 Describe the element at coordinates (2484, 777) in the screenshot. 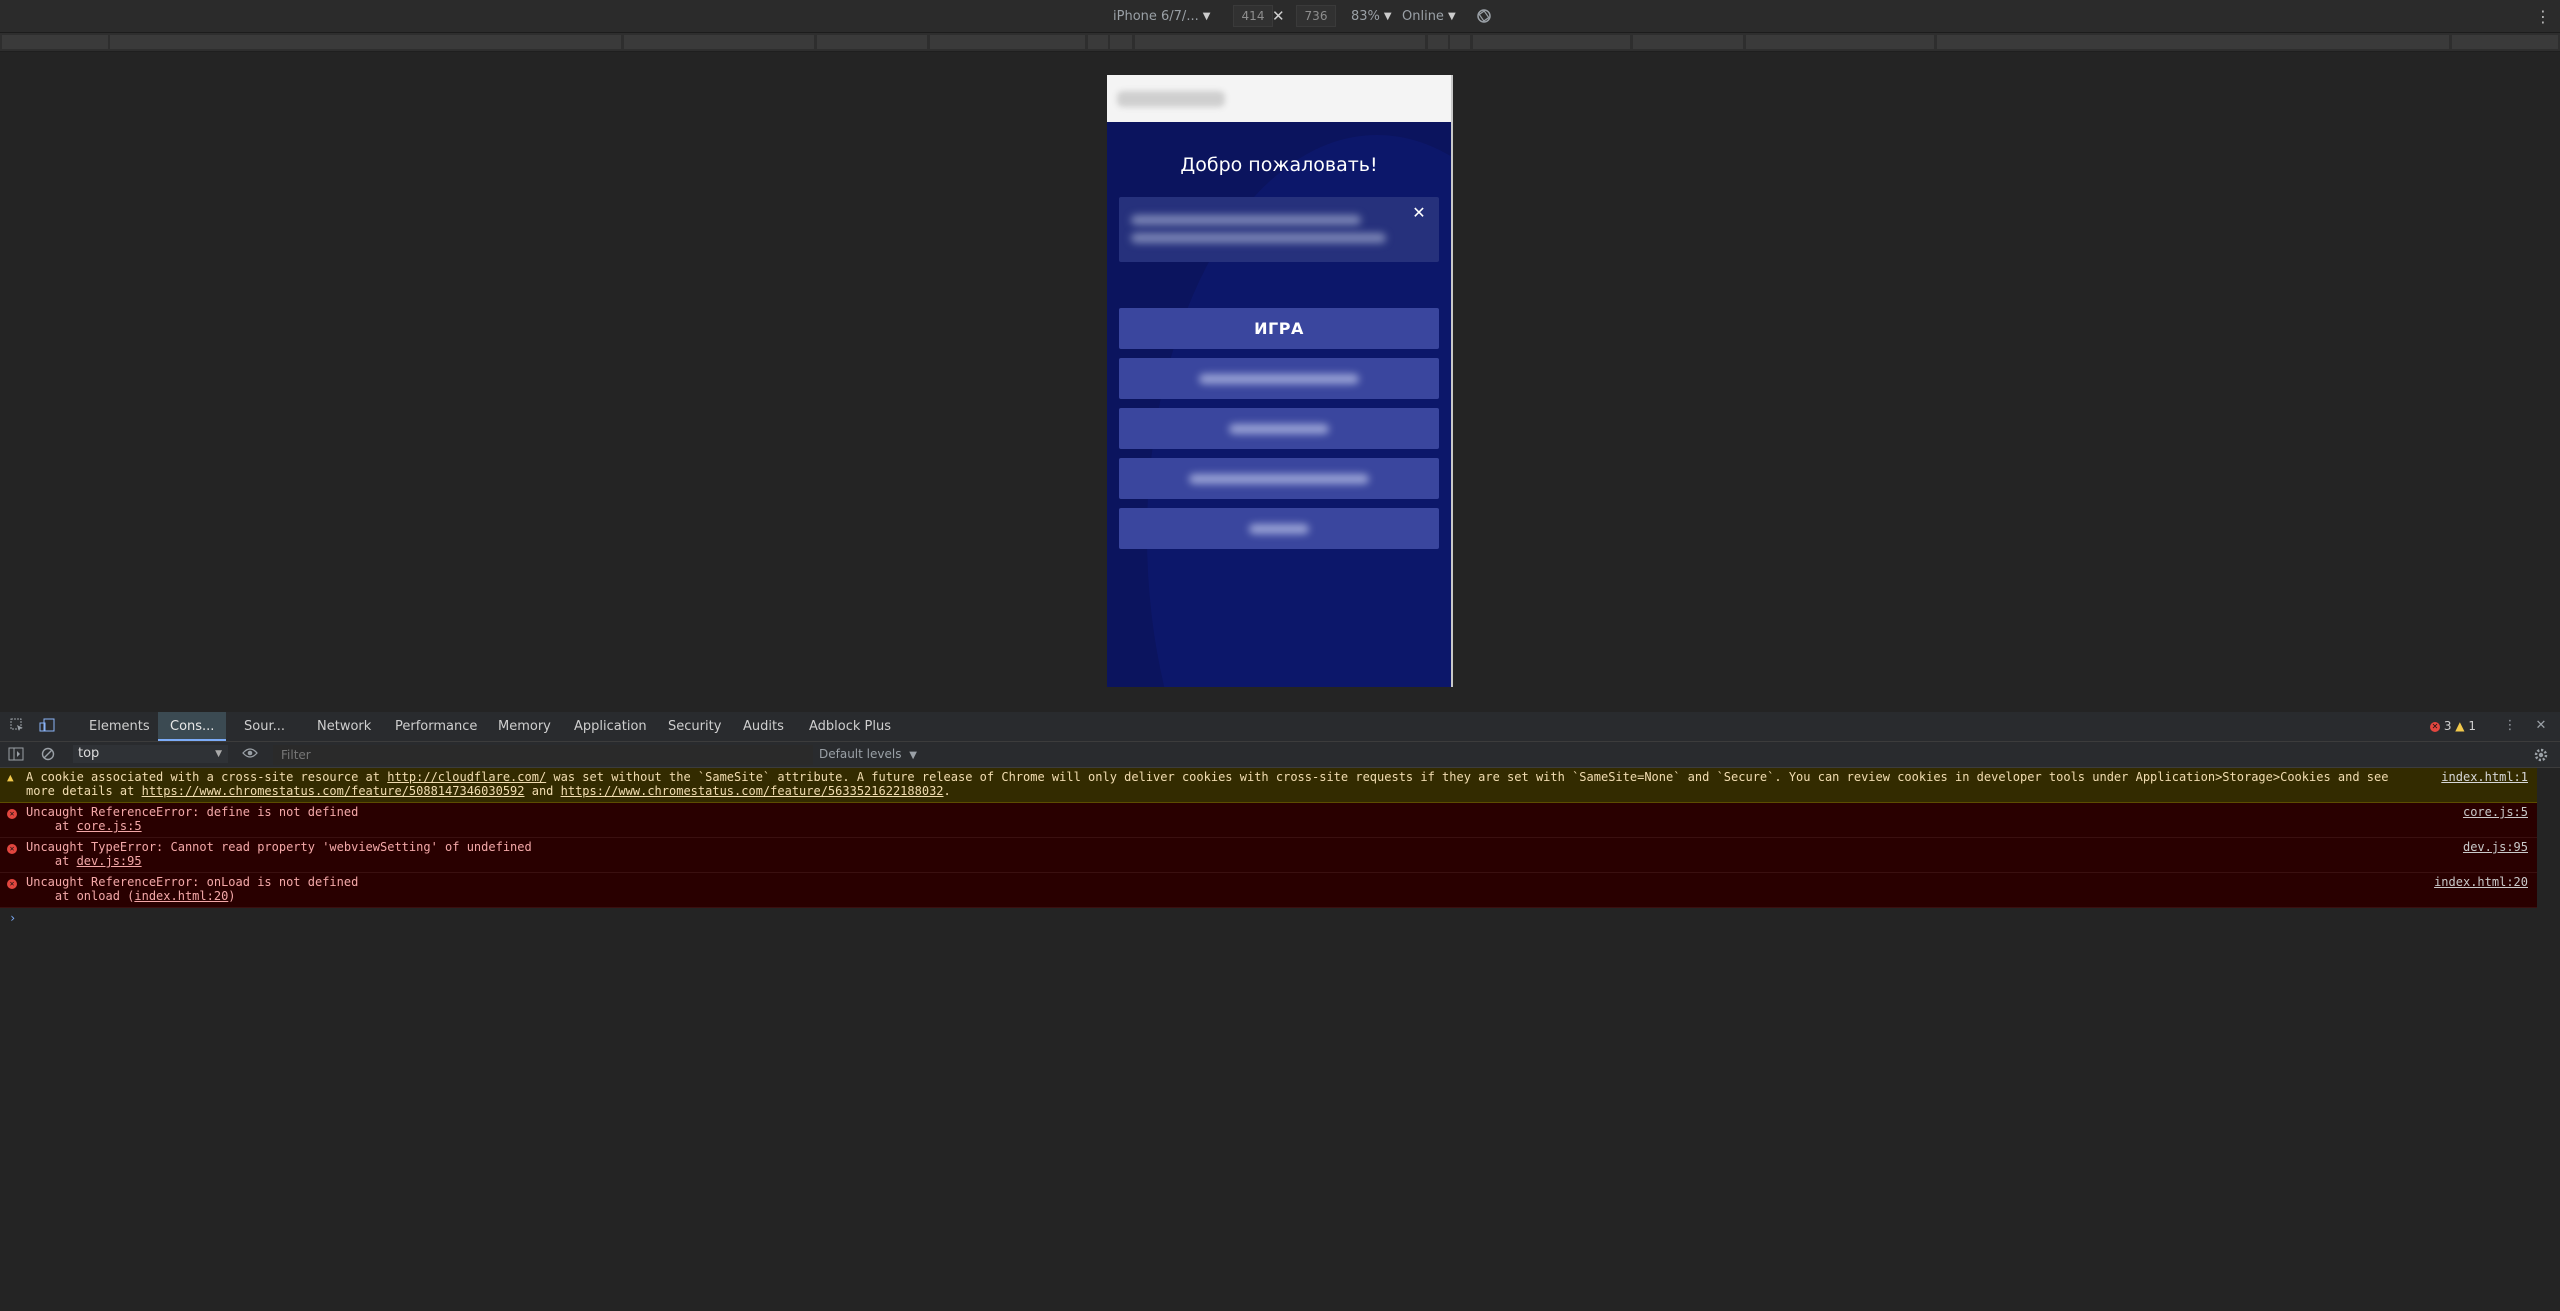

I see `source-link: index.html:1` at that location.